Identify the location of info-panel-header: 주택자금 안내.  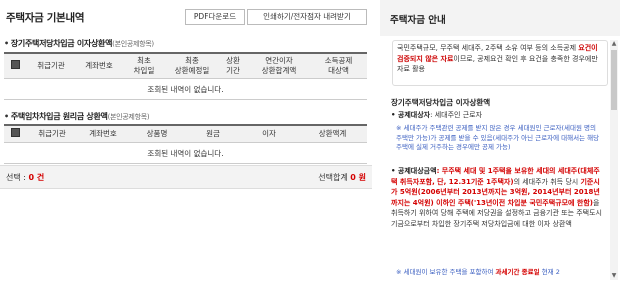
(500, 18).